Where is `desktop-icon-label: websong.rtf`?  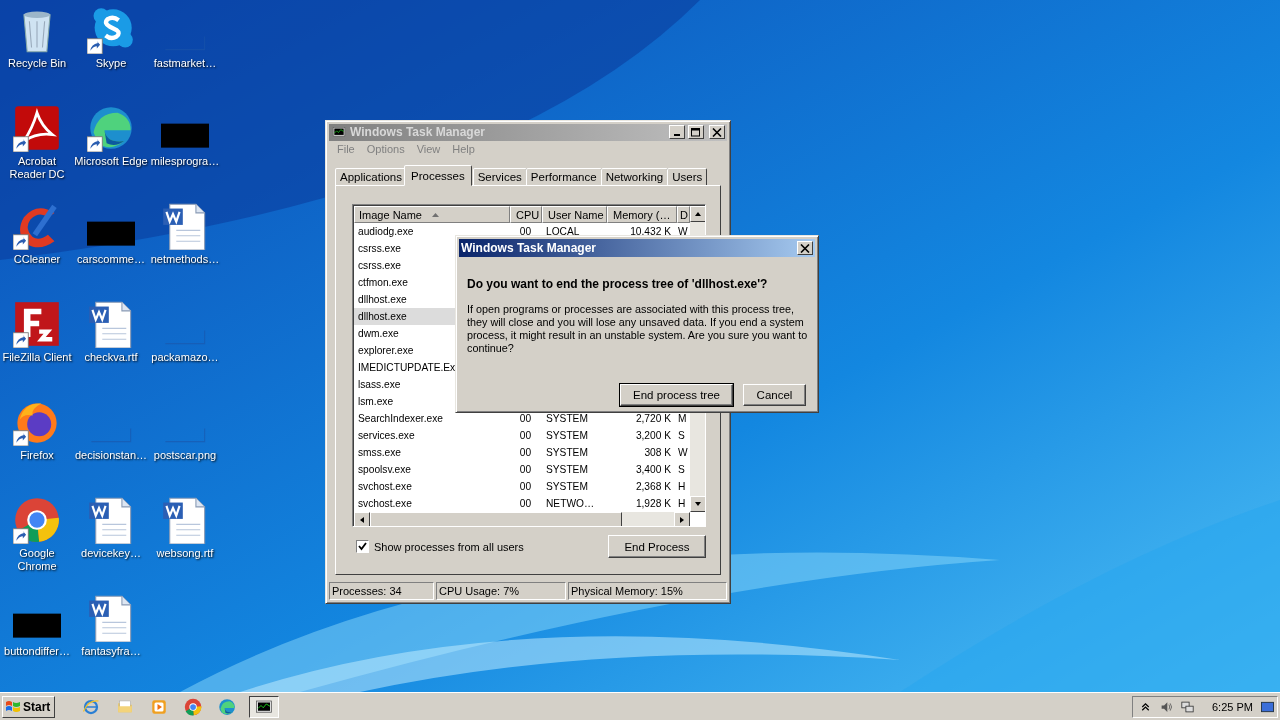 desktop-icon-label: websong.rtf is located at coordinates (185, 553).